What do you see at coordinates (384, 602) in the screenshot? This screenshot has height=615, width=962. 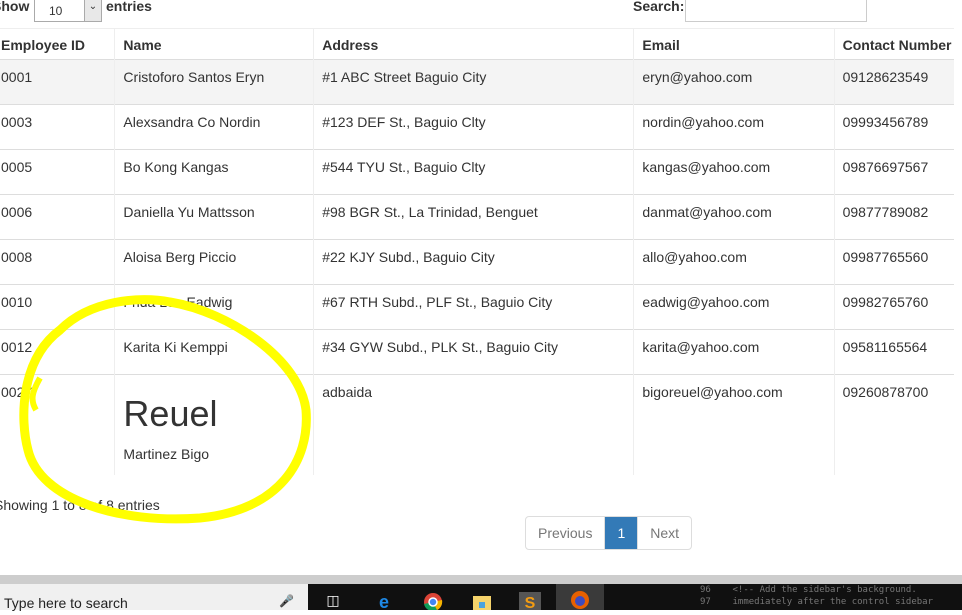 I see `edge-icon: e` at bounding box center [384, 602].